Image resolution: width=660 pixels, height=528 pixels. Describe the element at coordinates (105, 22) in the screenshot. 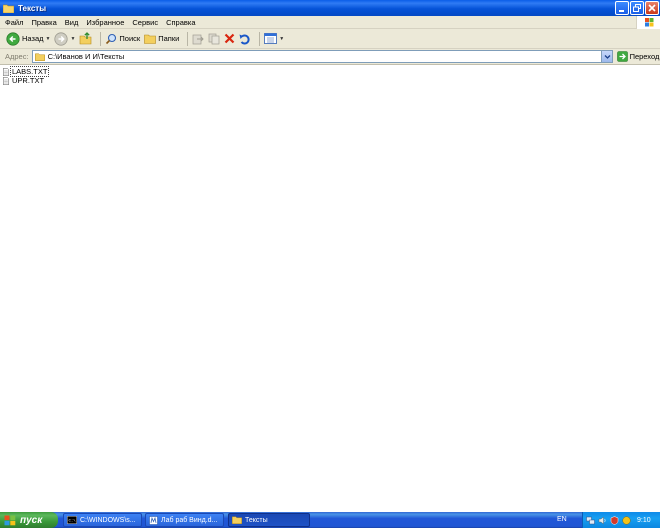

I see `menu-favorites: Избранное` at that location.